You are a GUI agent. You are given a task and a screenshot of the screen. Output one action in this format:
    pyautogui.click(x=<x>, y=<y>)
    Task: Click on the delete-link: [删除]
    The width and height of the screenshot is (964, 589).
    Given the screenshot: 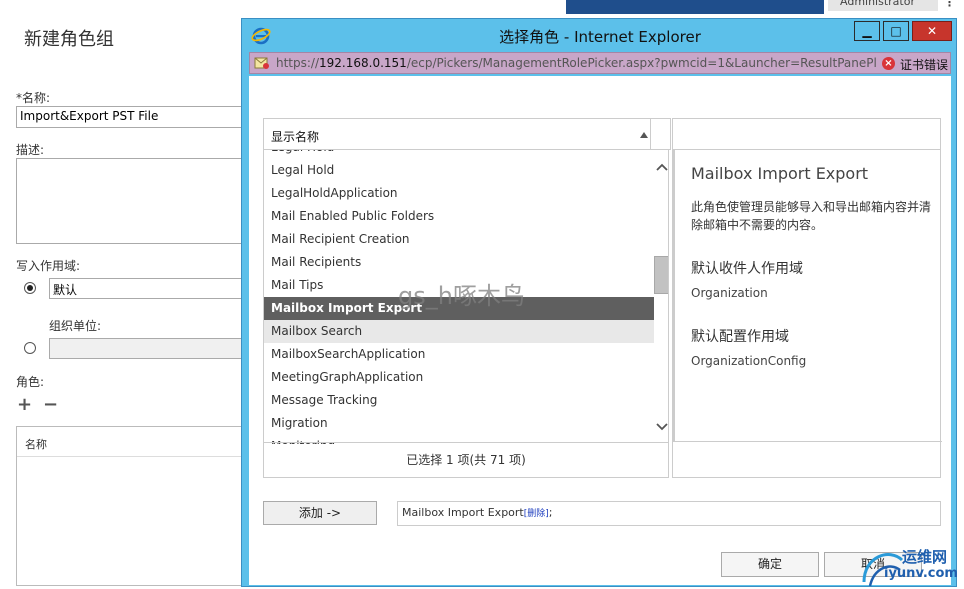 What is the action you would take?
    pyautogui.click(x=536, y=514)
    